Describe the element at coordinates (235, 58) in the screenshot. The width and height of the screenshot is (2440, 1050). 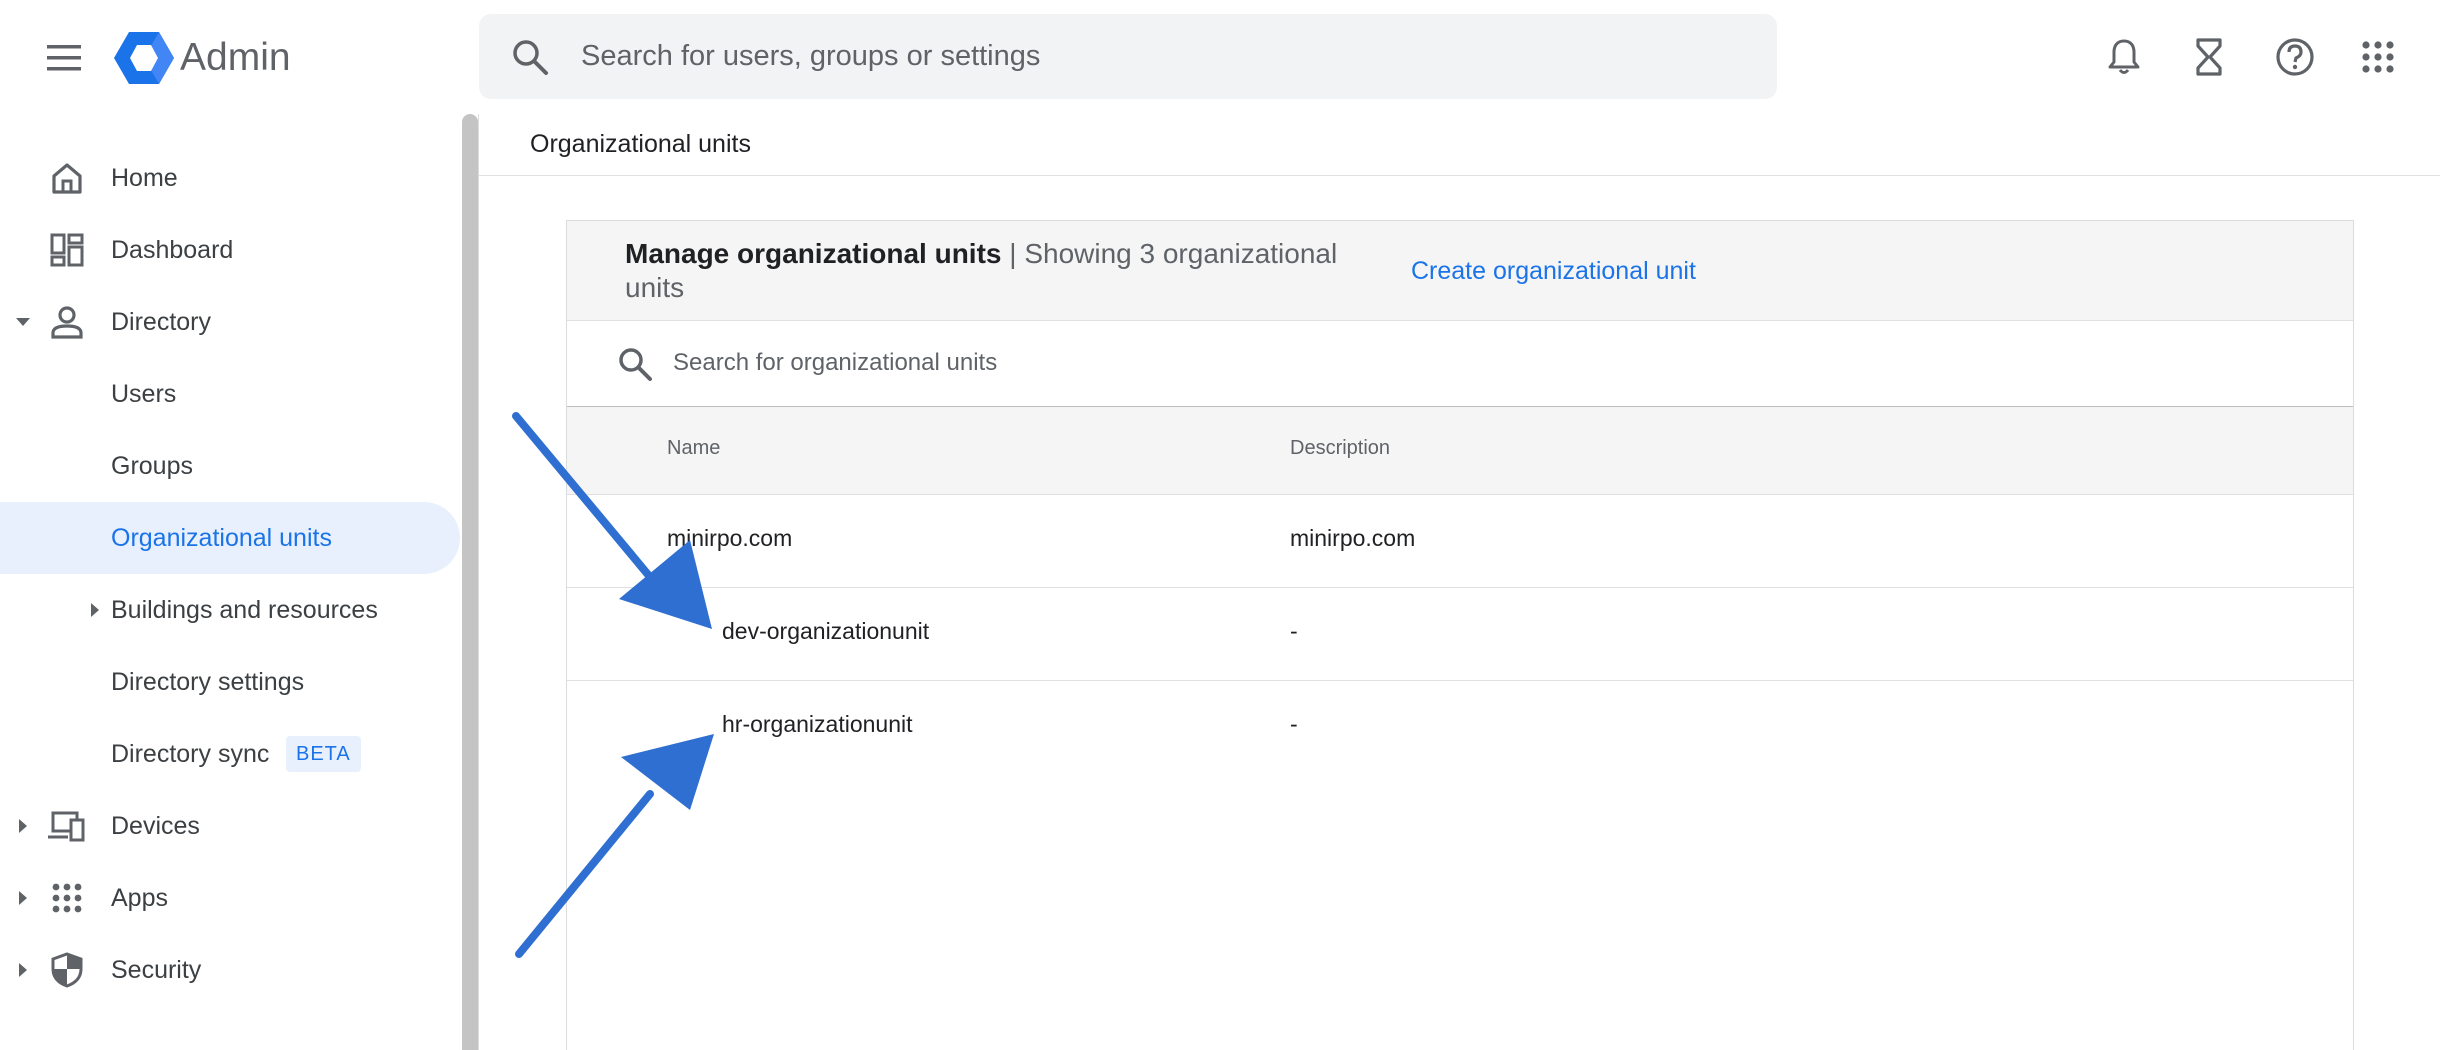
I see `app-title: Admin` at that location.